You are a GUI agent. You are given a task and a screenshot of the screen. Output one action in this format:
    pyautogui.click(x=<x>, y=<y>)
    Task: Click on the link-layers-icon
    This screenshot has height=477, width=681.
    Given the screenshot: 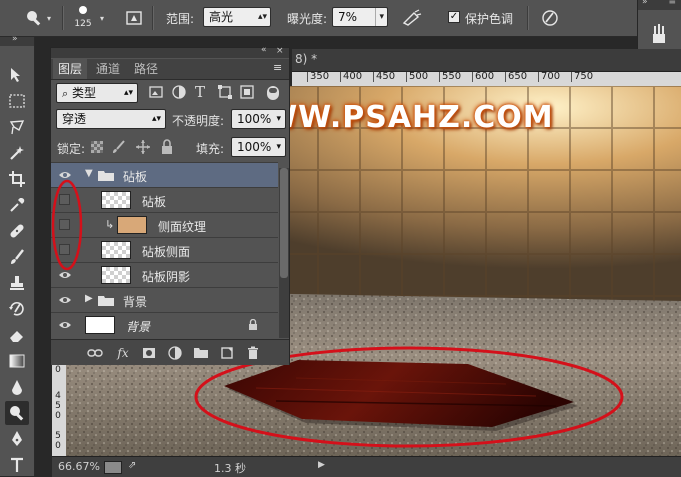 What is the action you would take?
    pyautogui.click(x=95, y=353)
    